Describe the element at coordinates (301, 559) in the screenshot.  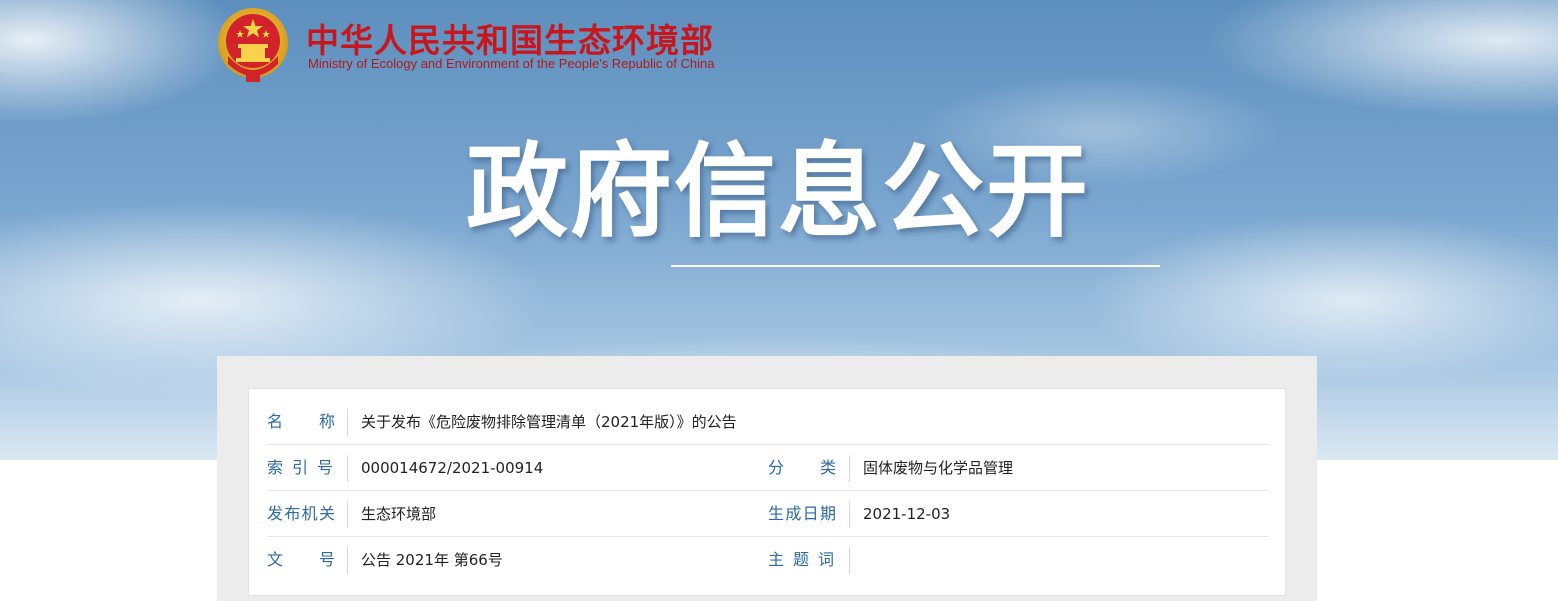
I see `docno-label: 文 号` at that location.